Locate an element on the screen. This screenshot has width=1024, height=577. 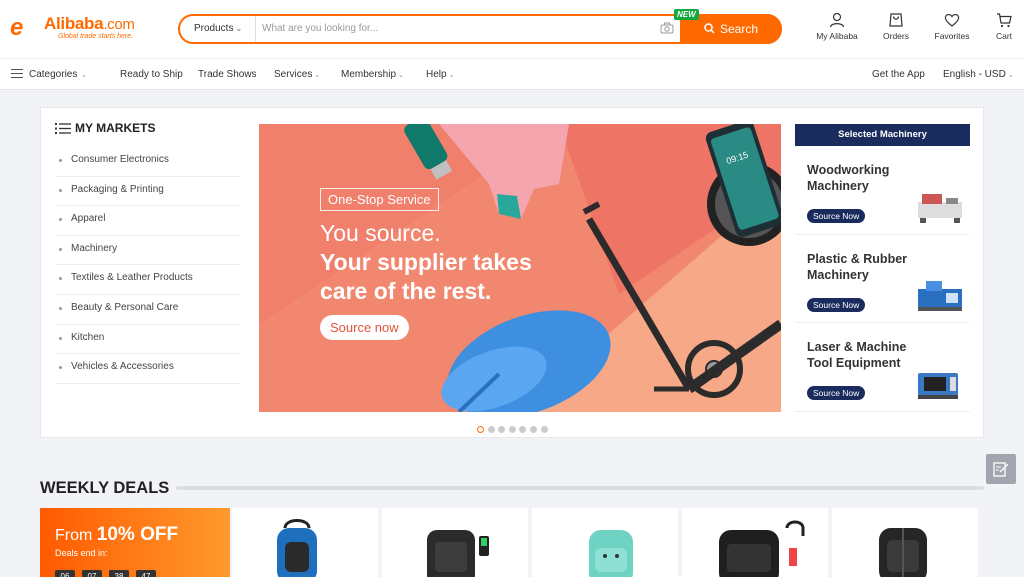
logo-name: Alibaba.com is located at coordinates (89, 23).